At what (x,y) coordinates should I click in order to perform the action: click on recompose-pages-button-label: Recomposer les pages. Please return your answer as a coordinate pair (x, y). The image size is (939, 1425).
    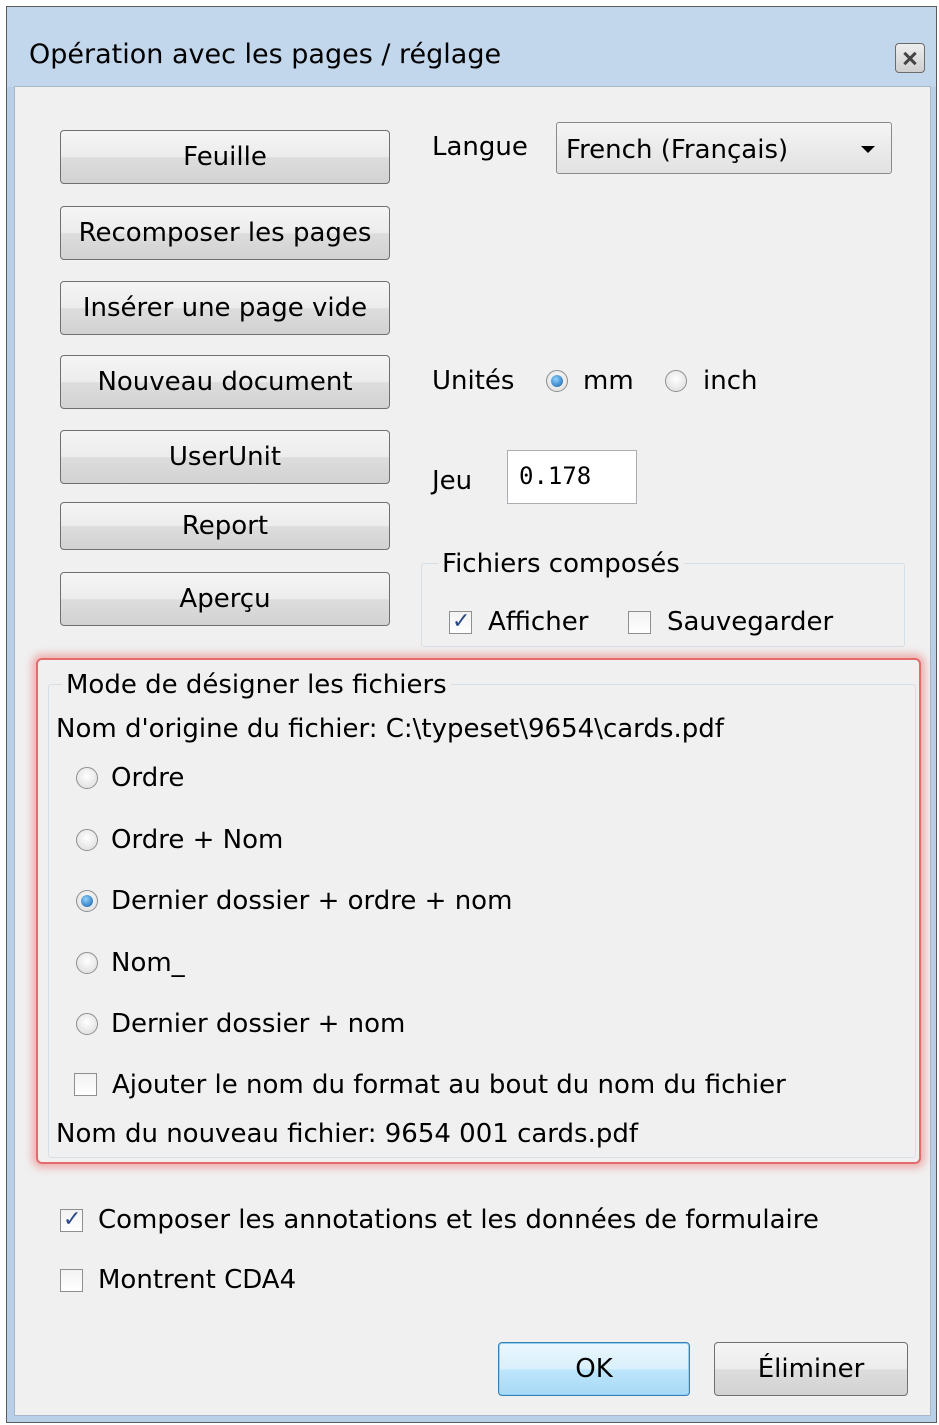
    Looking at the image, I should click on (225, 233).